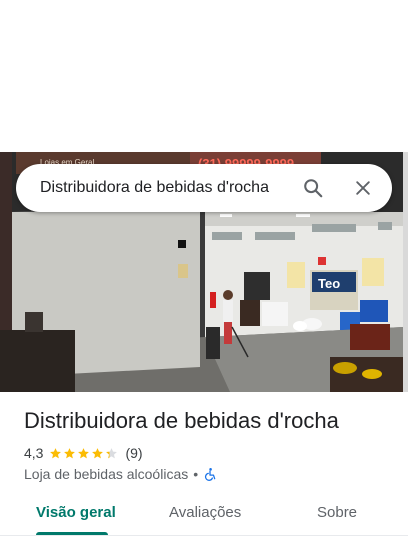 This screenshot has height=544, width=408. I want to click on tab-avaliacoes: Avaliações, so click(205, 512).